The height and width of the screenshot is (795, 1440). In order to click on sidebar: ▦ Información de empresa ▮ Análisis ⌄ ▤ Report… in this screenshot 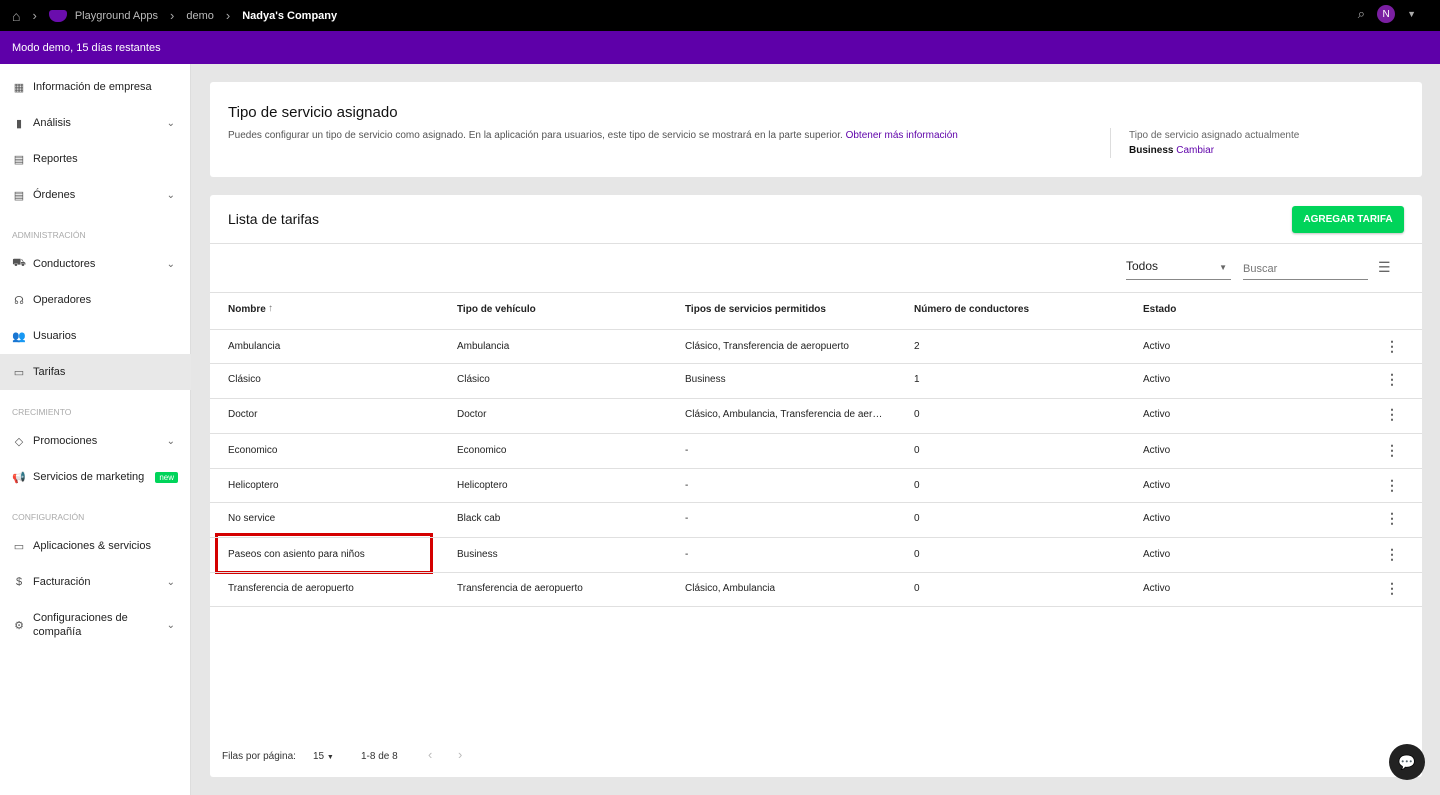, I will do `click(95, 429)`.